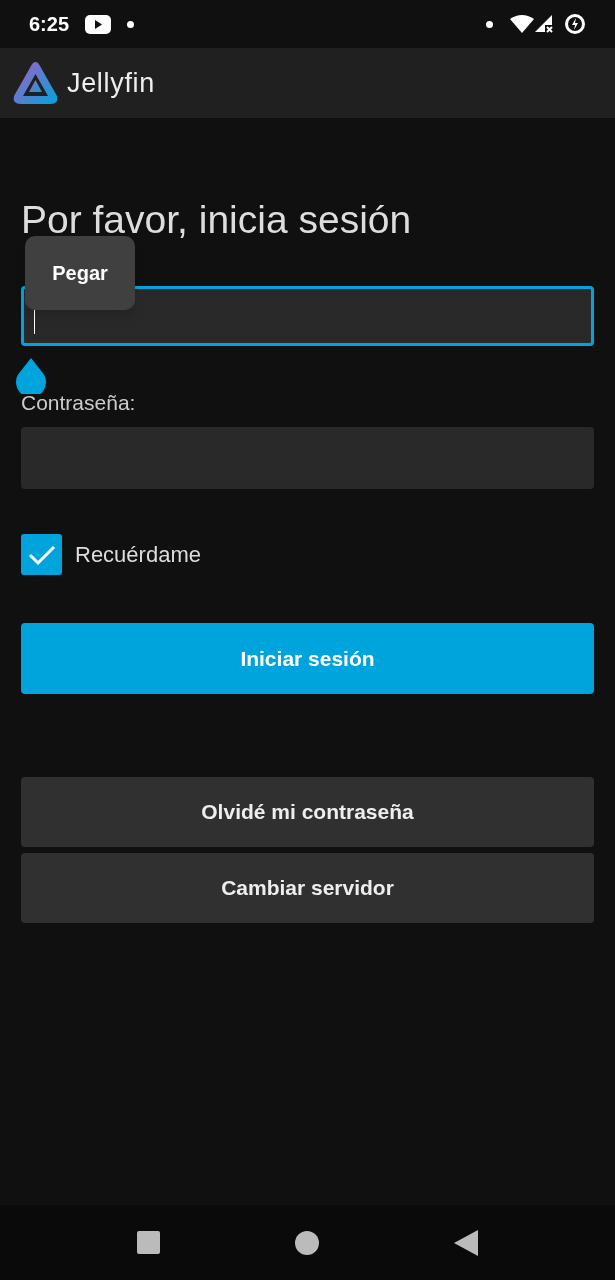  Describe the element at coordinates (307, 316) in the screenshot. I see `username-field` at that location.